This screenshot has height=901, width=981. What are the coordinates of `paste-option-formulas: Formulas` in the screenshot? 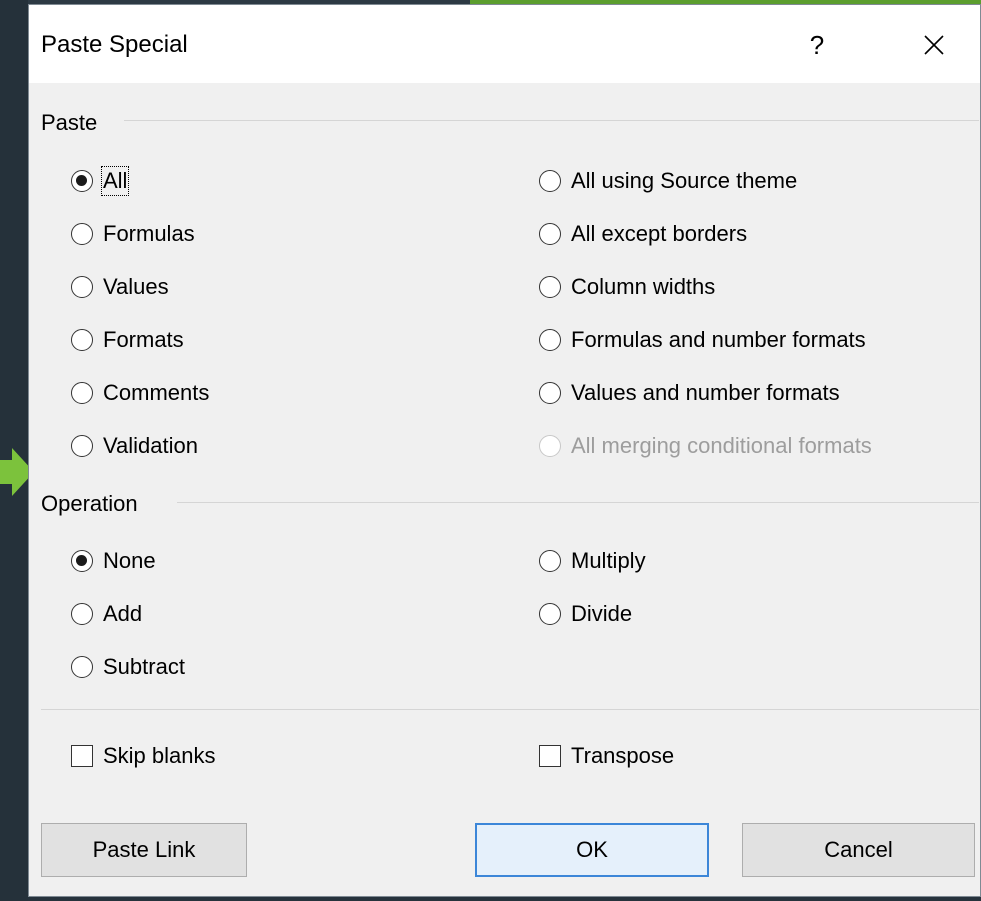 It's located at (133, 234).